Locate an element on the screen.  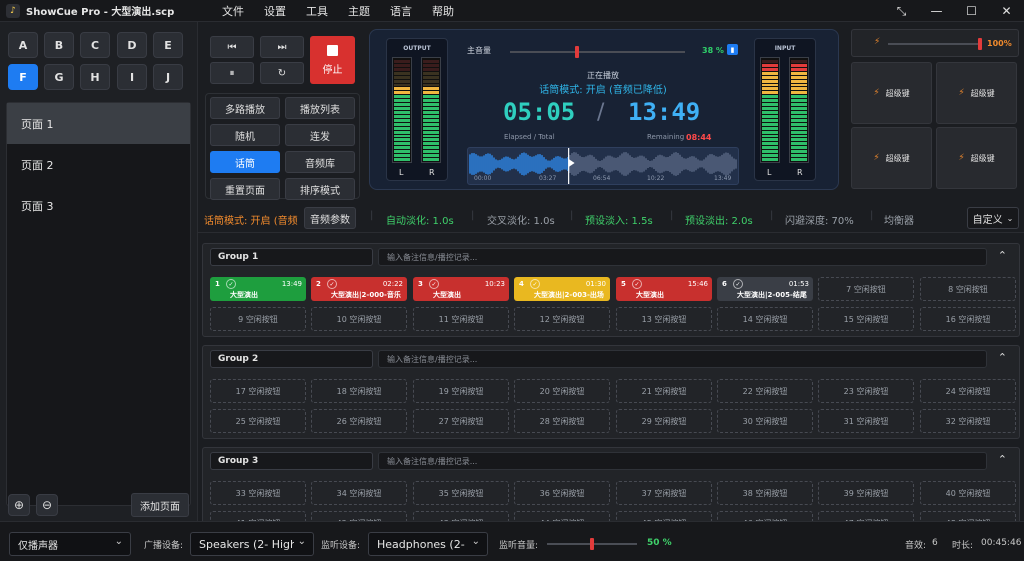
cue-button-9: 9 空闲按钮 is located at coordinates (258, 319).